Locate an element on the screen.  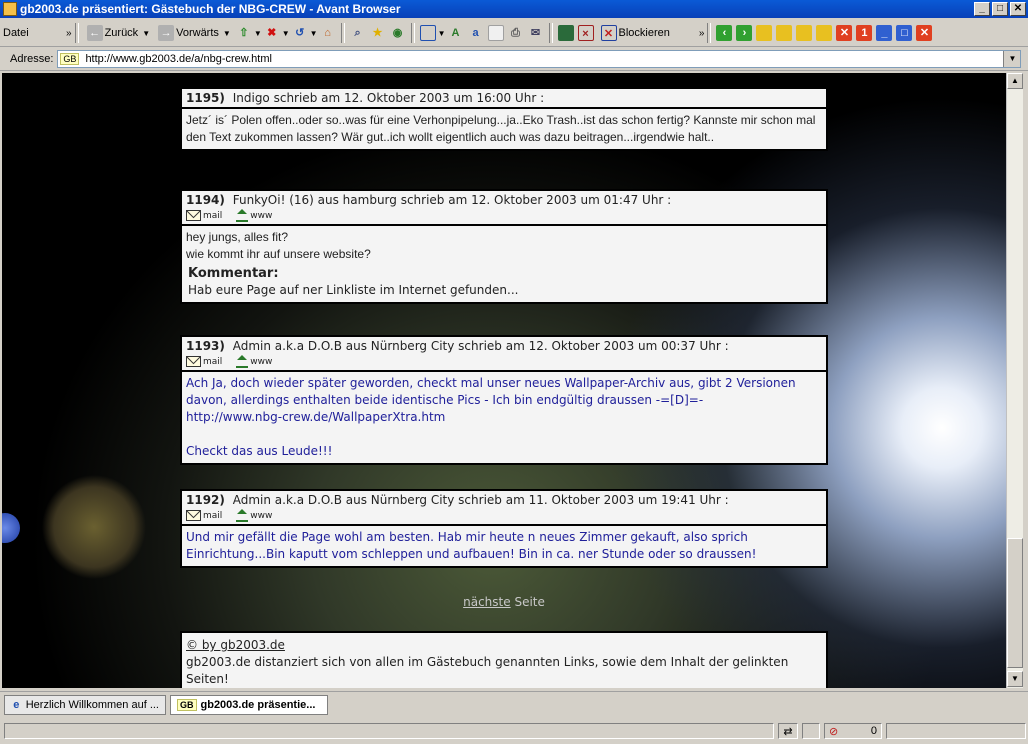
maximize-button: □ is located at coordinates (1000, 9).